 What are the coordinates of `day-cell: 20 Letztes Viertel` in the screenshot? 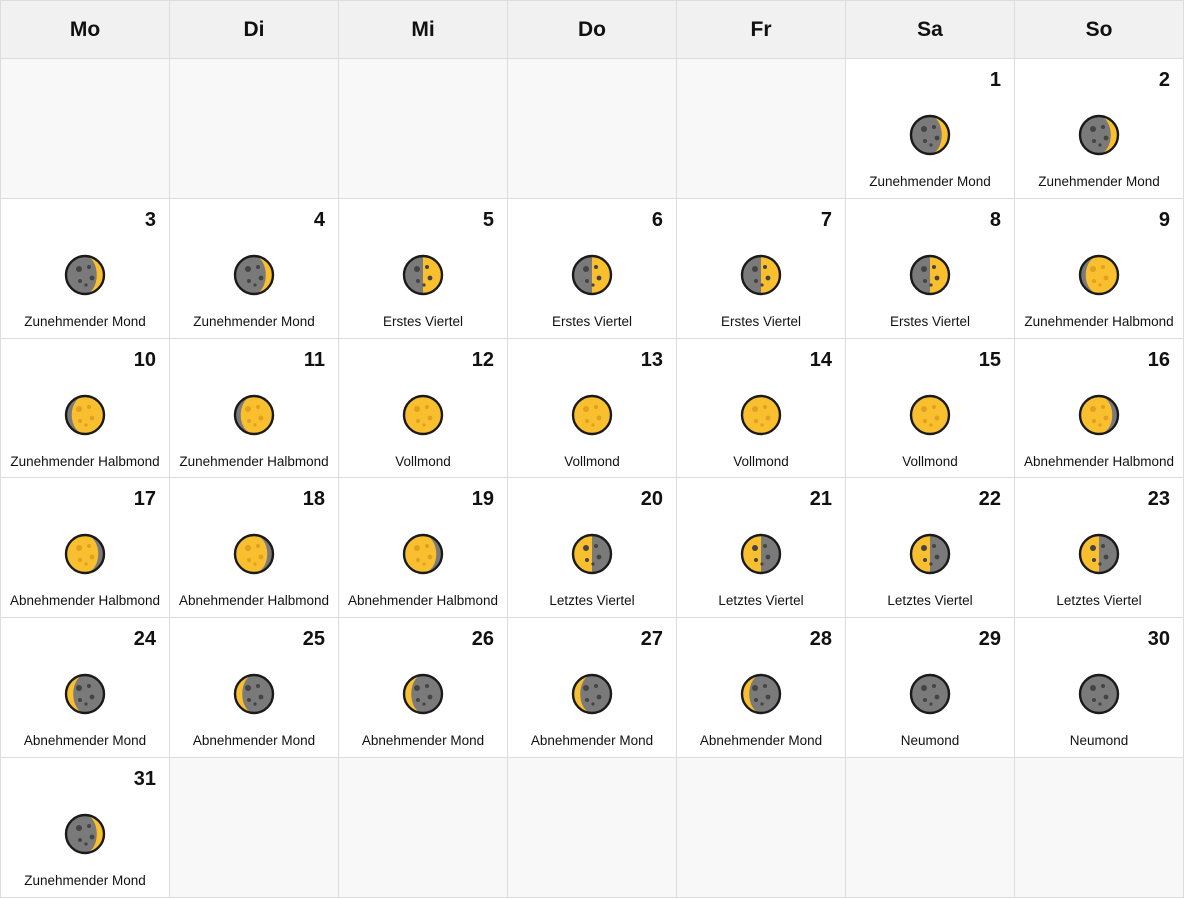 It's located at (592, 548).